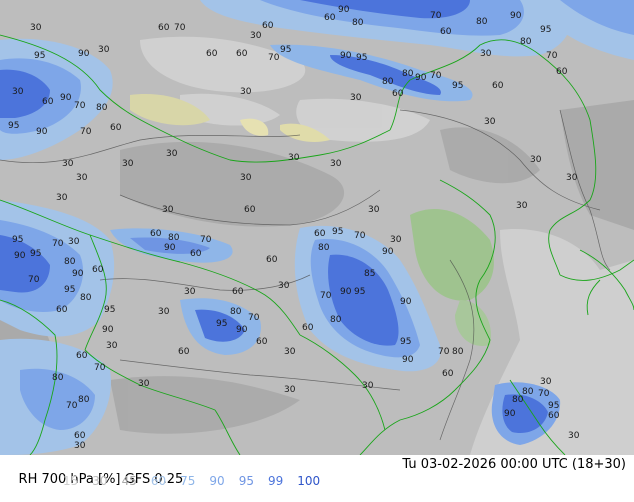 This screenshot has height=502, width=634. Describe the element at coordinates (198, 481) in the screenshot. I see `color-legend: 15 30 45 60 75 90 95 99 100` at that location.